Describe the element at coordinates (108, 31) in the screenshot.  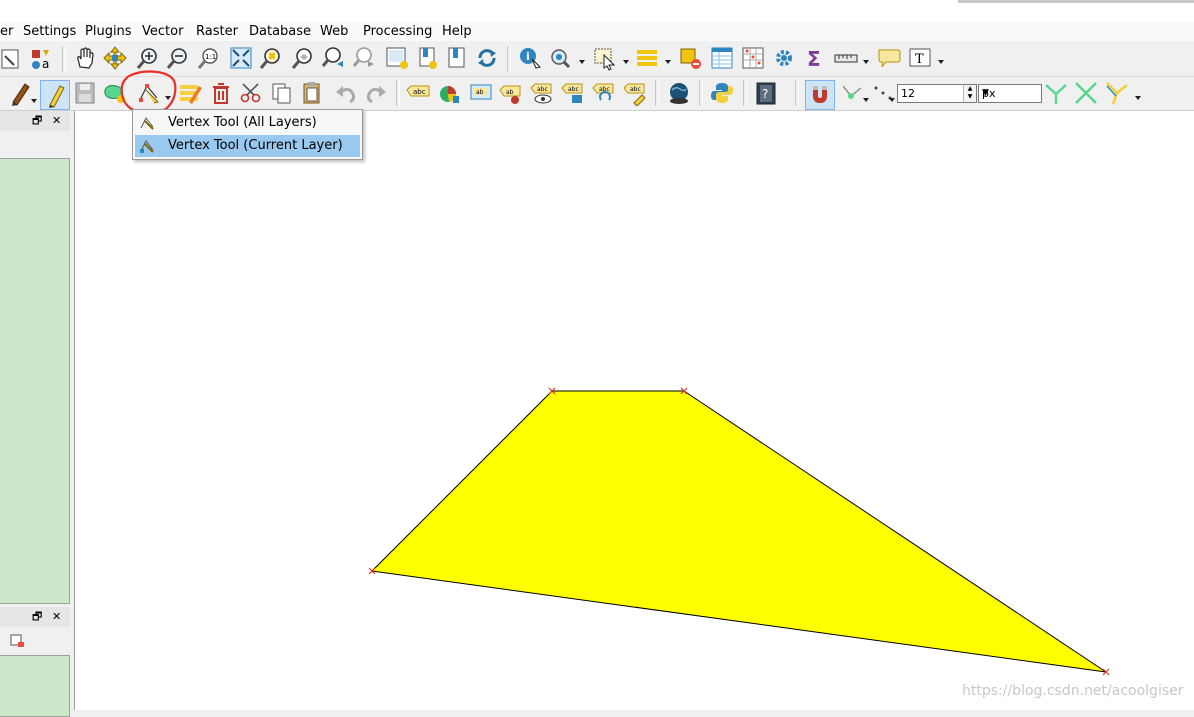
I see `menu-item-plugins: Plugins` at that location.